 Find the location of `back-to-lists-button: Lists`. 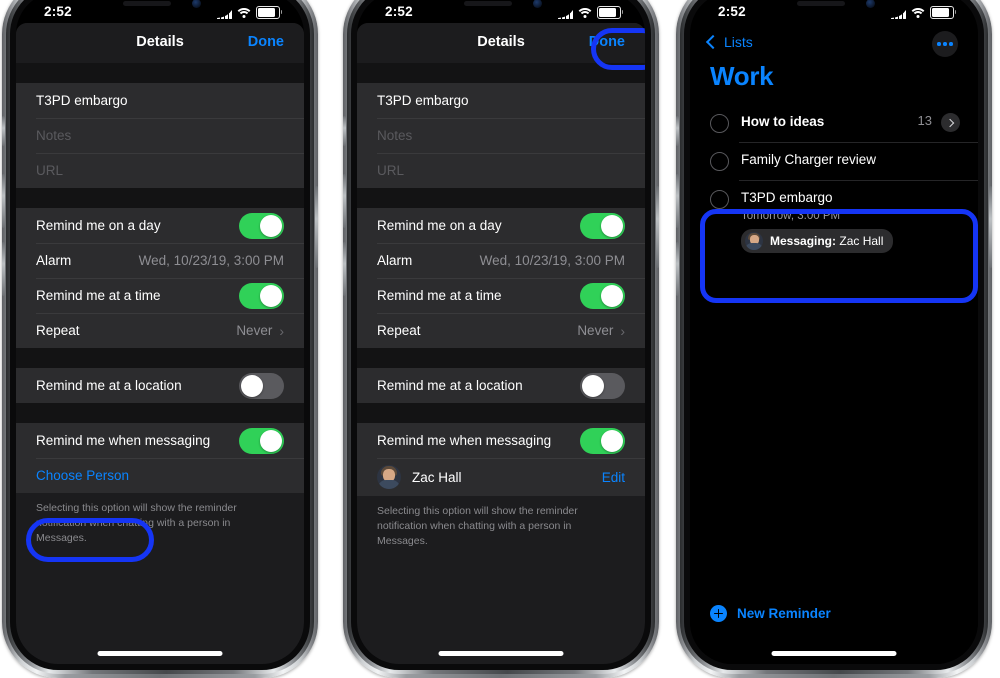

back-to-lists-button: Lists is located at coordinates (729, 42).